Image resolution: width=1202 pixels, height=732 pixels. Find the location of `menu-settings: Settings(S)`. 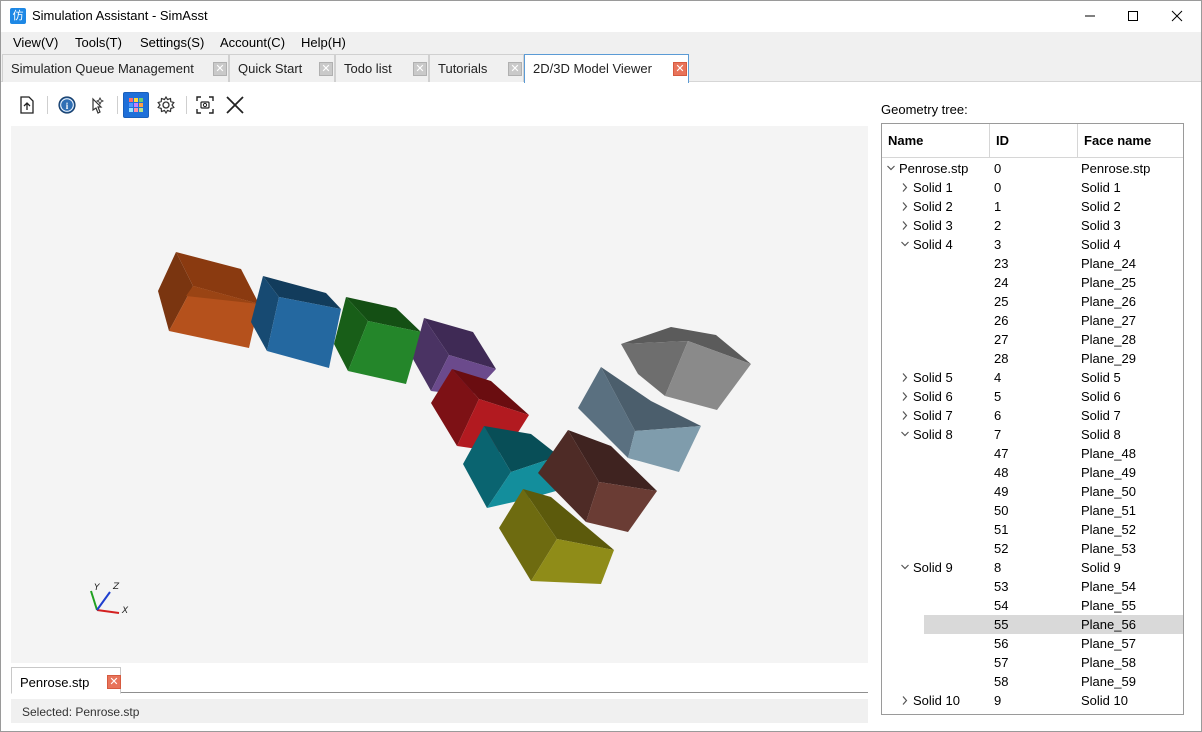

menu-settings: Settings(S) is located at coordinates (172, 42).